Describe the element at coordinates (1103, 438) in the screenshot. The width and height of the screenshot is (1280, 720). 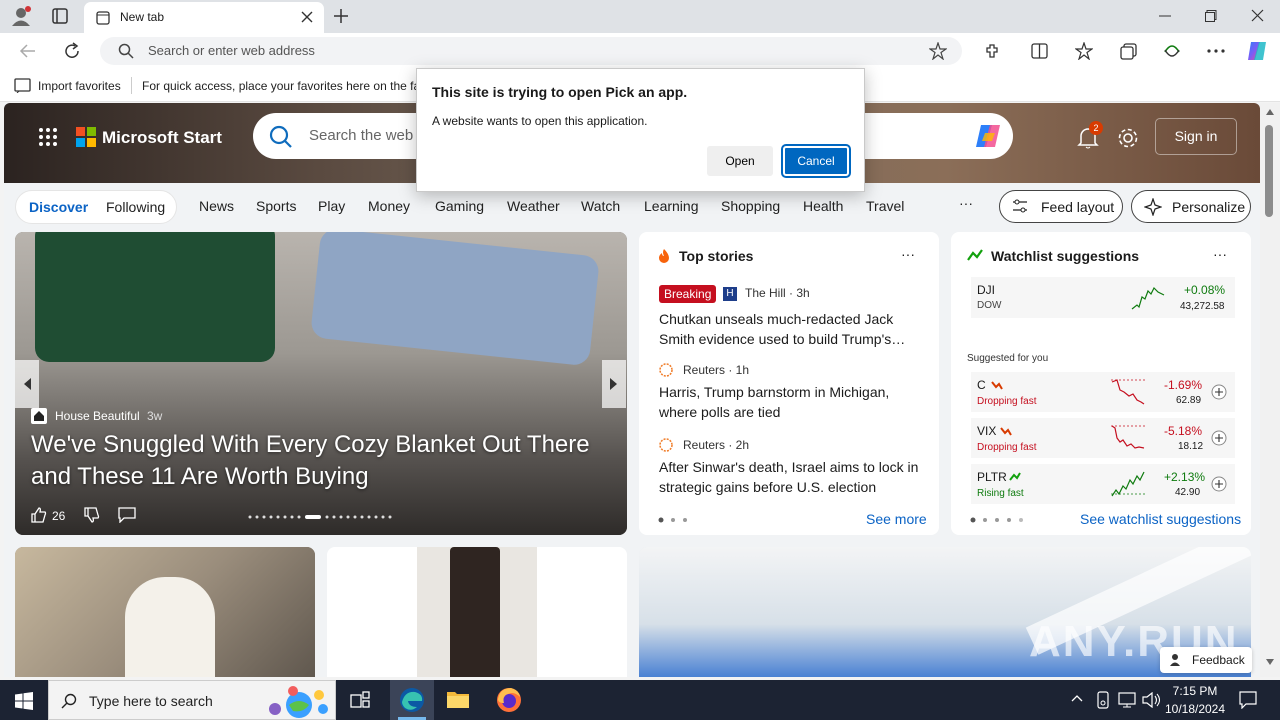
I see `stock-row-vix: VIX Dropping fast -5.18% 18.12` at that location.